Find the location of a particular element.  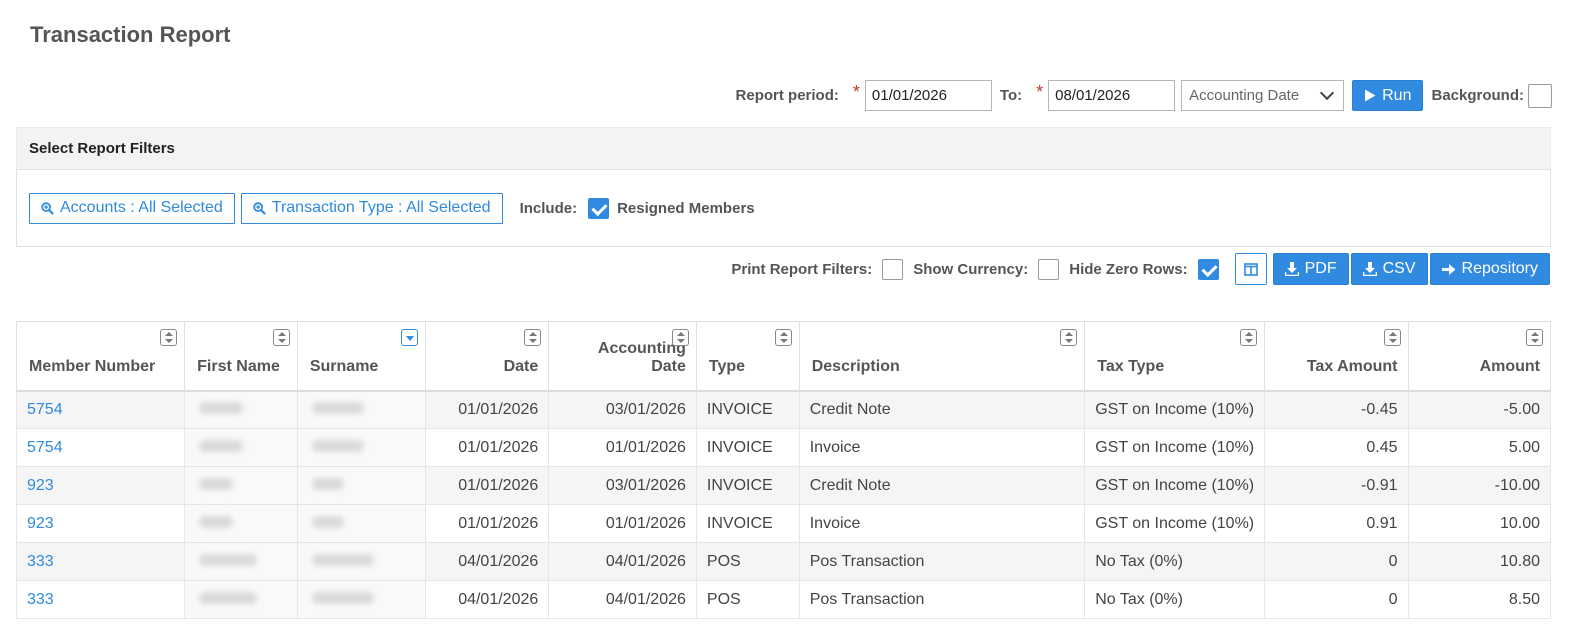

amount-cell: -10.00 is located at coordinates (1479, 485).